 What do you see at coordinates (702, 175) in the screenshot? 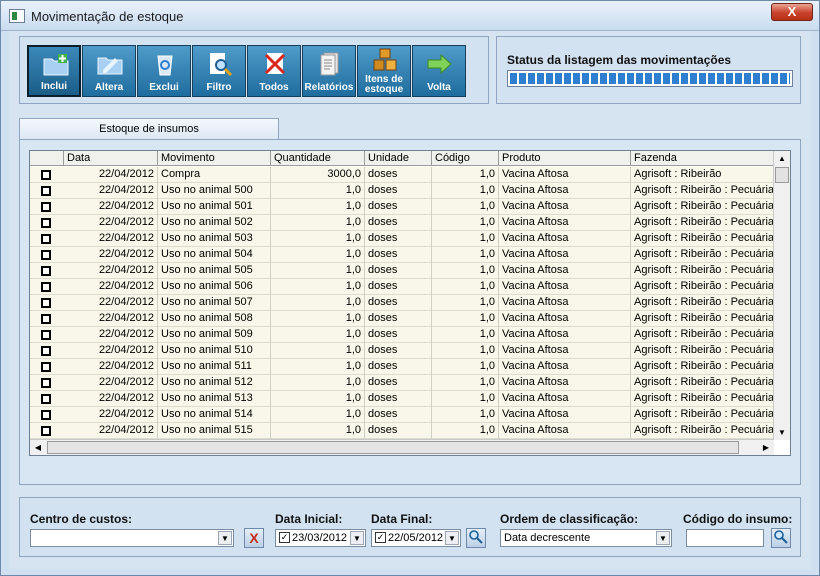
I see `table-cell: Agrisoft : Ribeirão` at bounding box center [702, 175].